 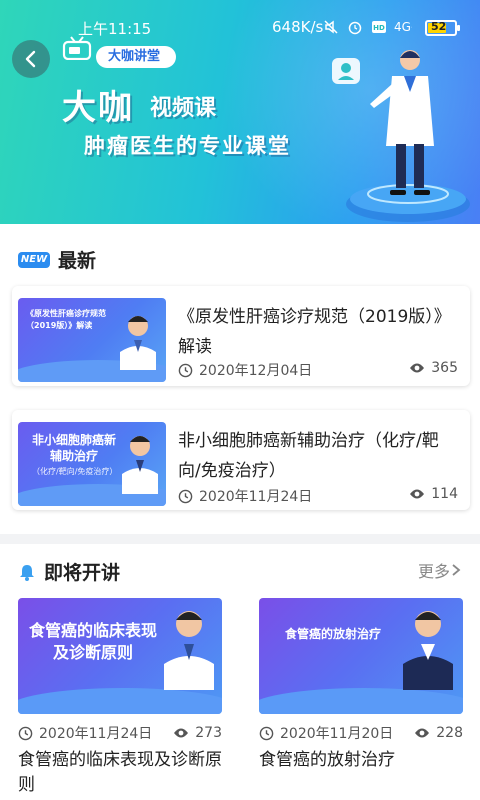 I want to click on battery-level: 52, so click(x=439, y=26).